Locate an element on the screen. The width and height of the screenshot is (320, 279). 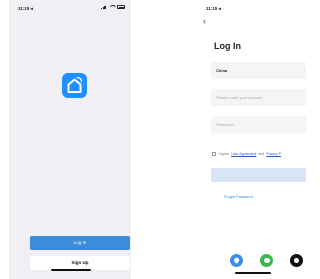
chevron-left-icon: ‹ is located at coordinates (204, 21).